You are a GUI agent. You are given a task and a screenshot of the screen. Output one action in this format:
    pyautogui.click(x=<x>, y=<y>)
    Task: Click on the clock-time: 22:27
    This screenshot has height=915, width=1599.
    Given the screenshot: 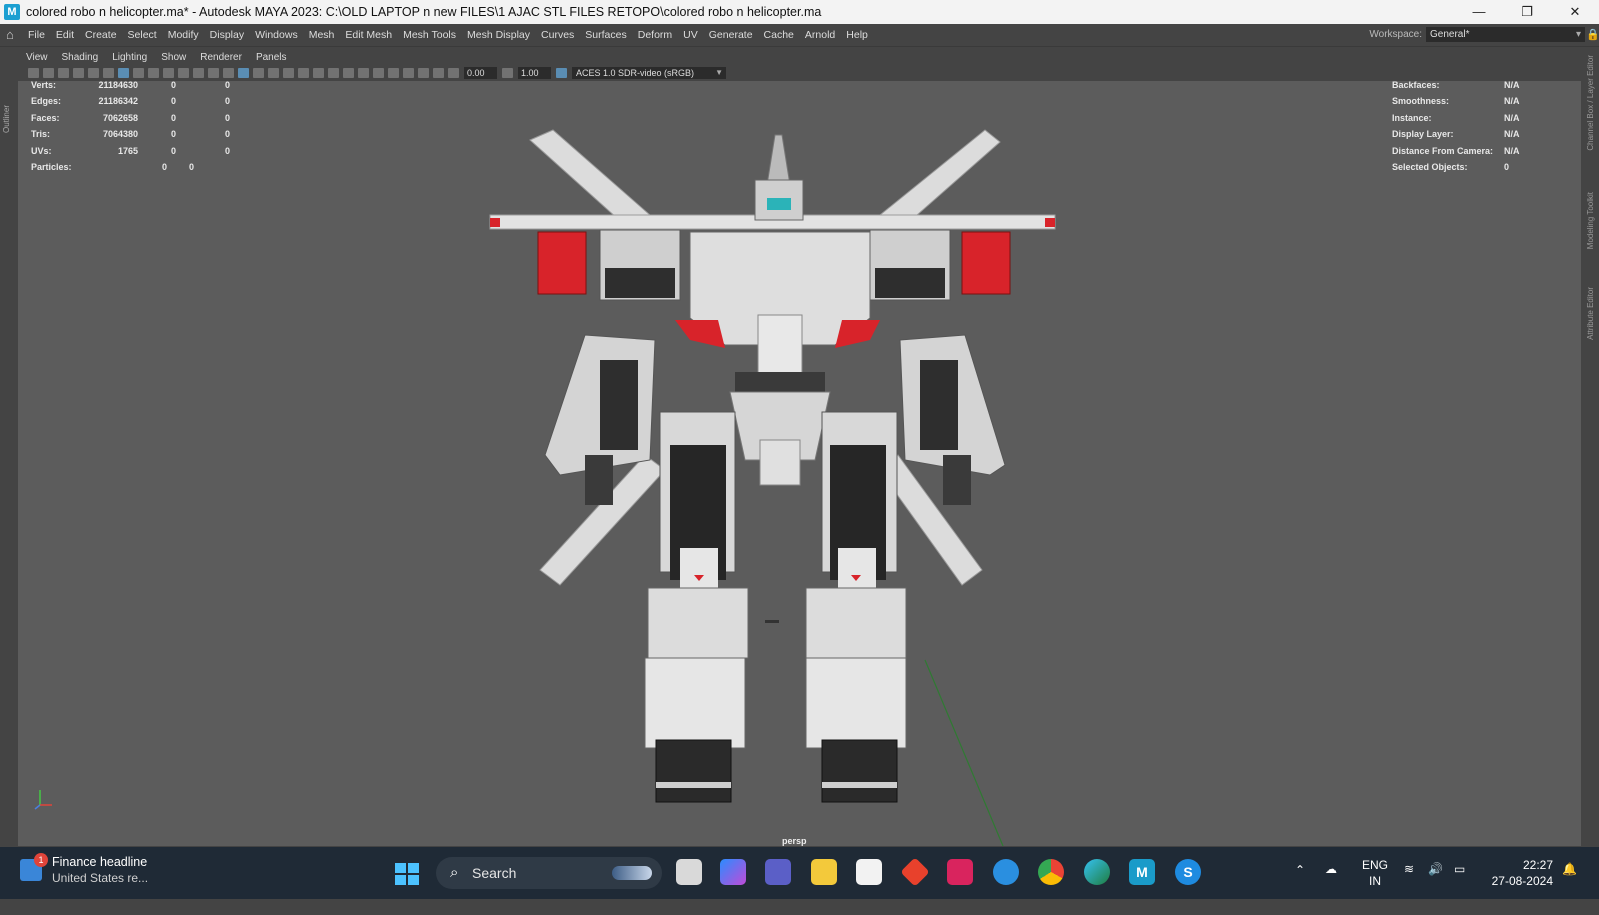 What is the action you would take?
    pyautogui.click(x=1537, y=865)
    